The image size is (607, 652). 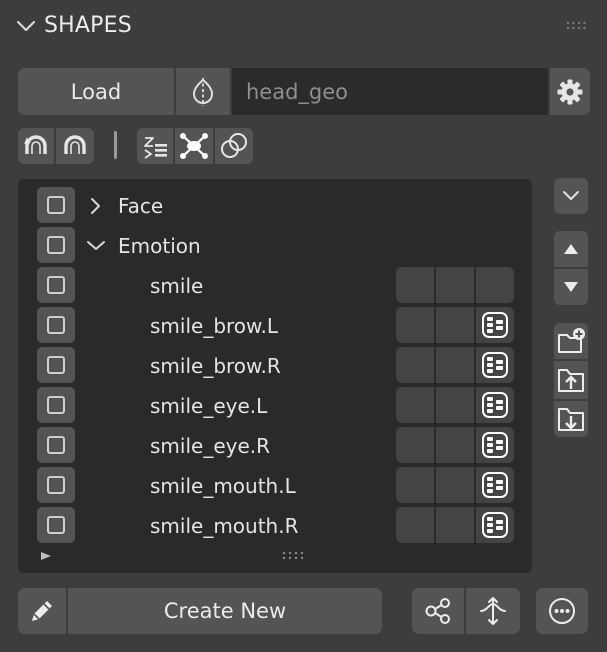 What do you see at coordinates (215, 366) in the screenshot?
I see `item-label: smile_brow.R` at bounding box center [215, 366].